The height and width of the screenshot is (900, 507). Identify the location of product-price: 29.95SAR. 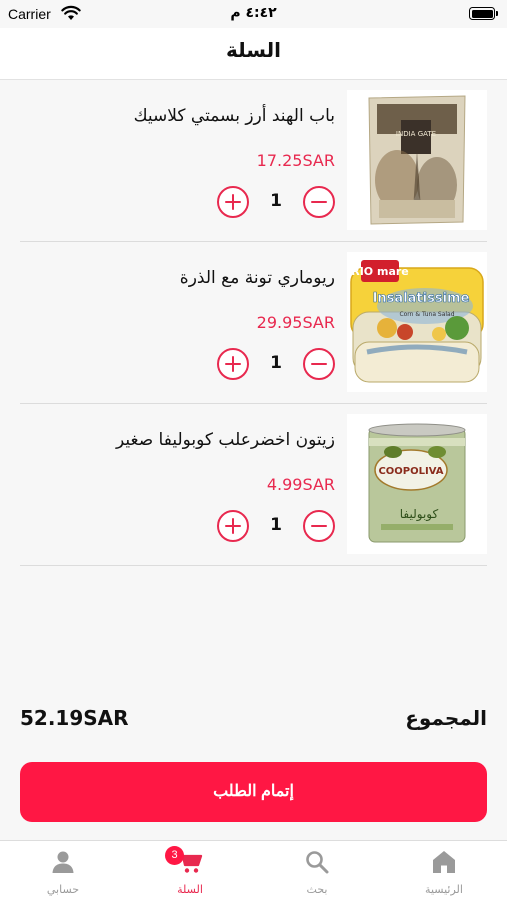
(295, 322).